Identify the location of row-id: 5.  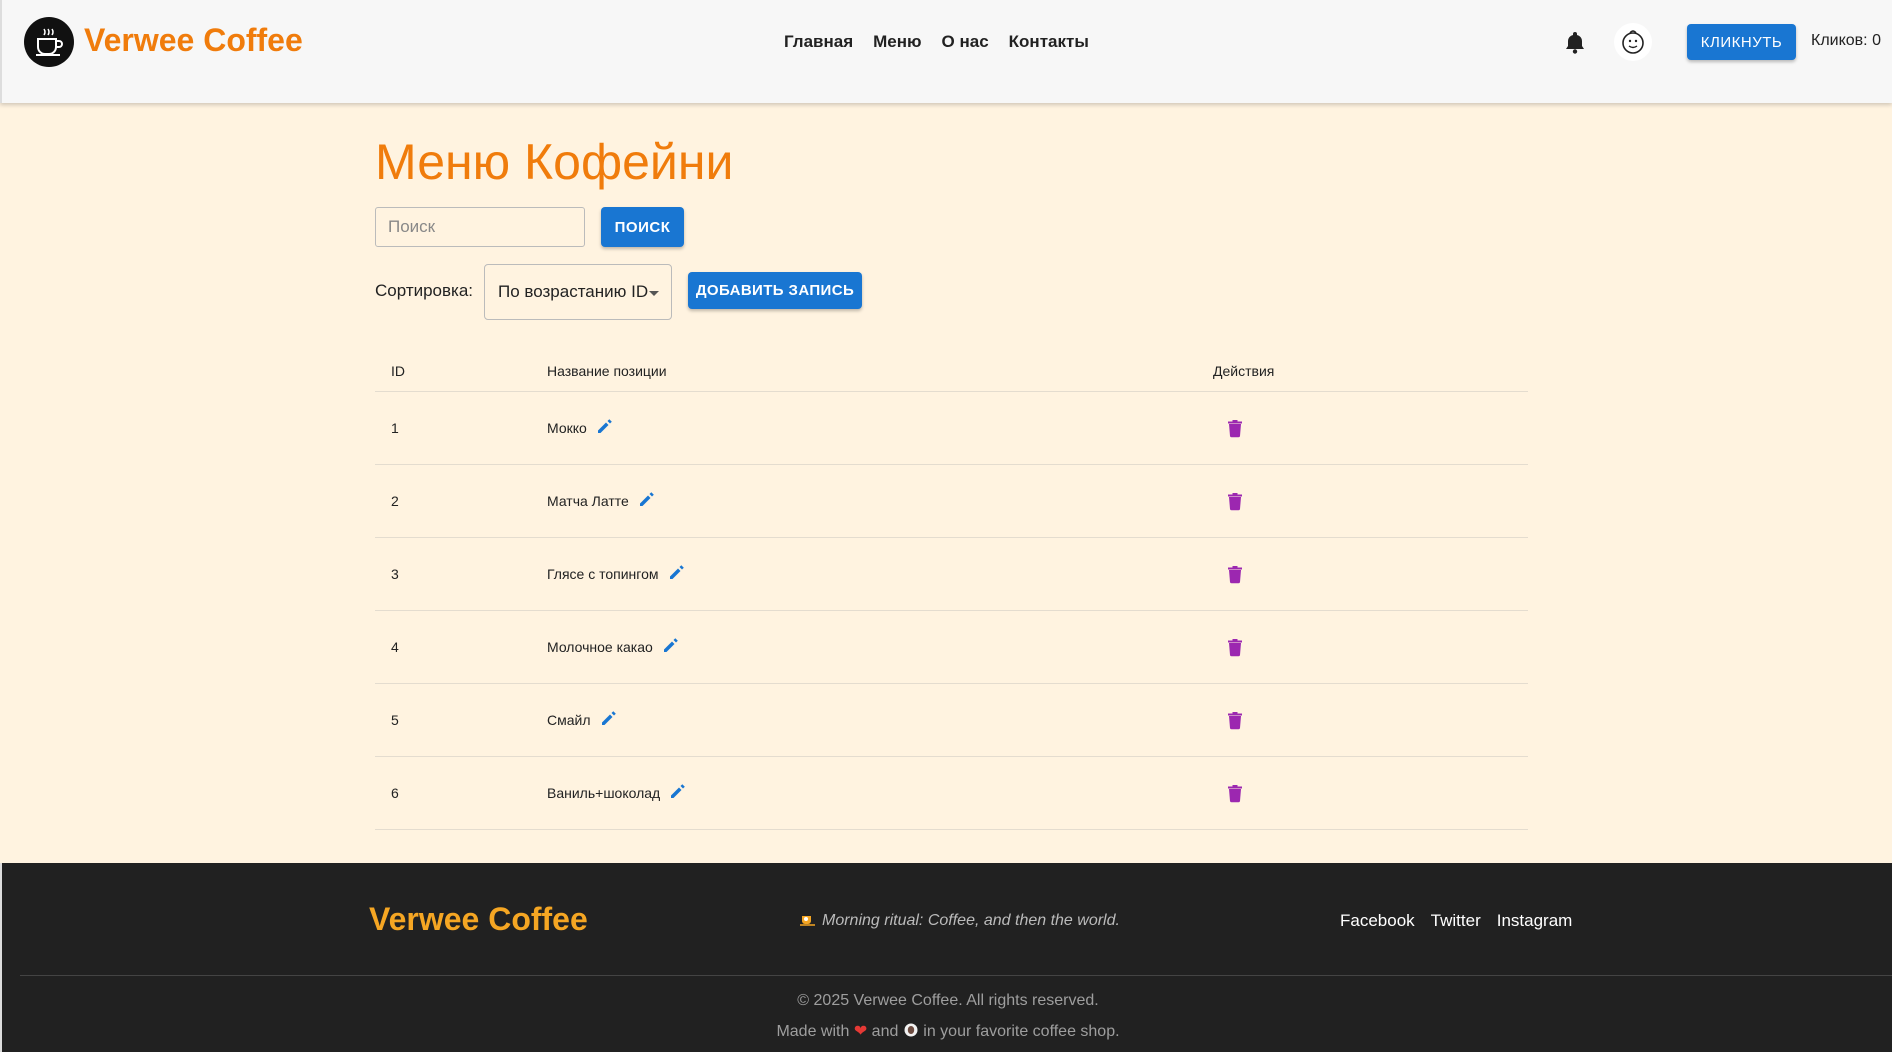
(395, 720).